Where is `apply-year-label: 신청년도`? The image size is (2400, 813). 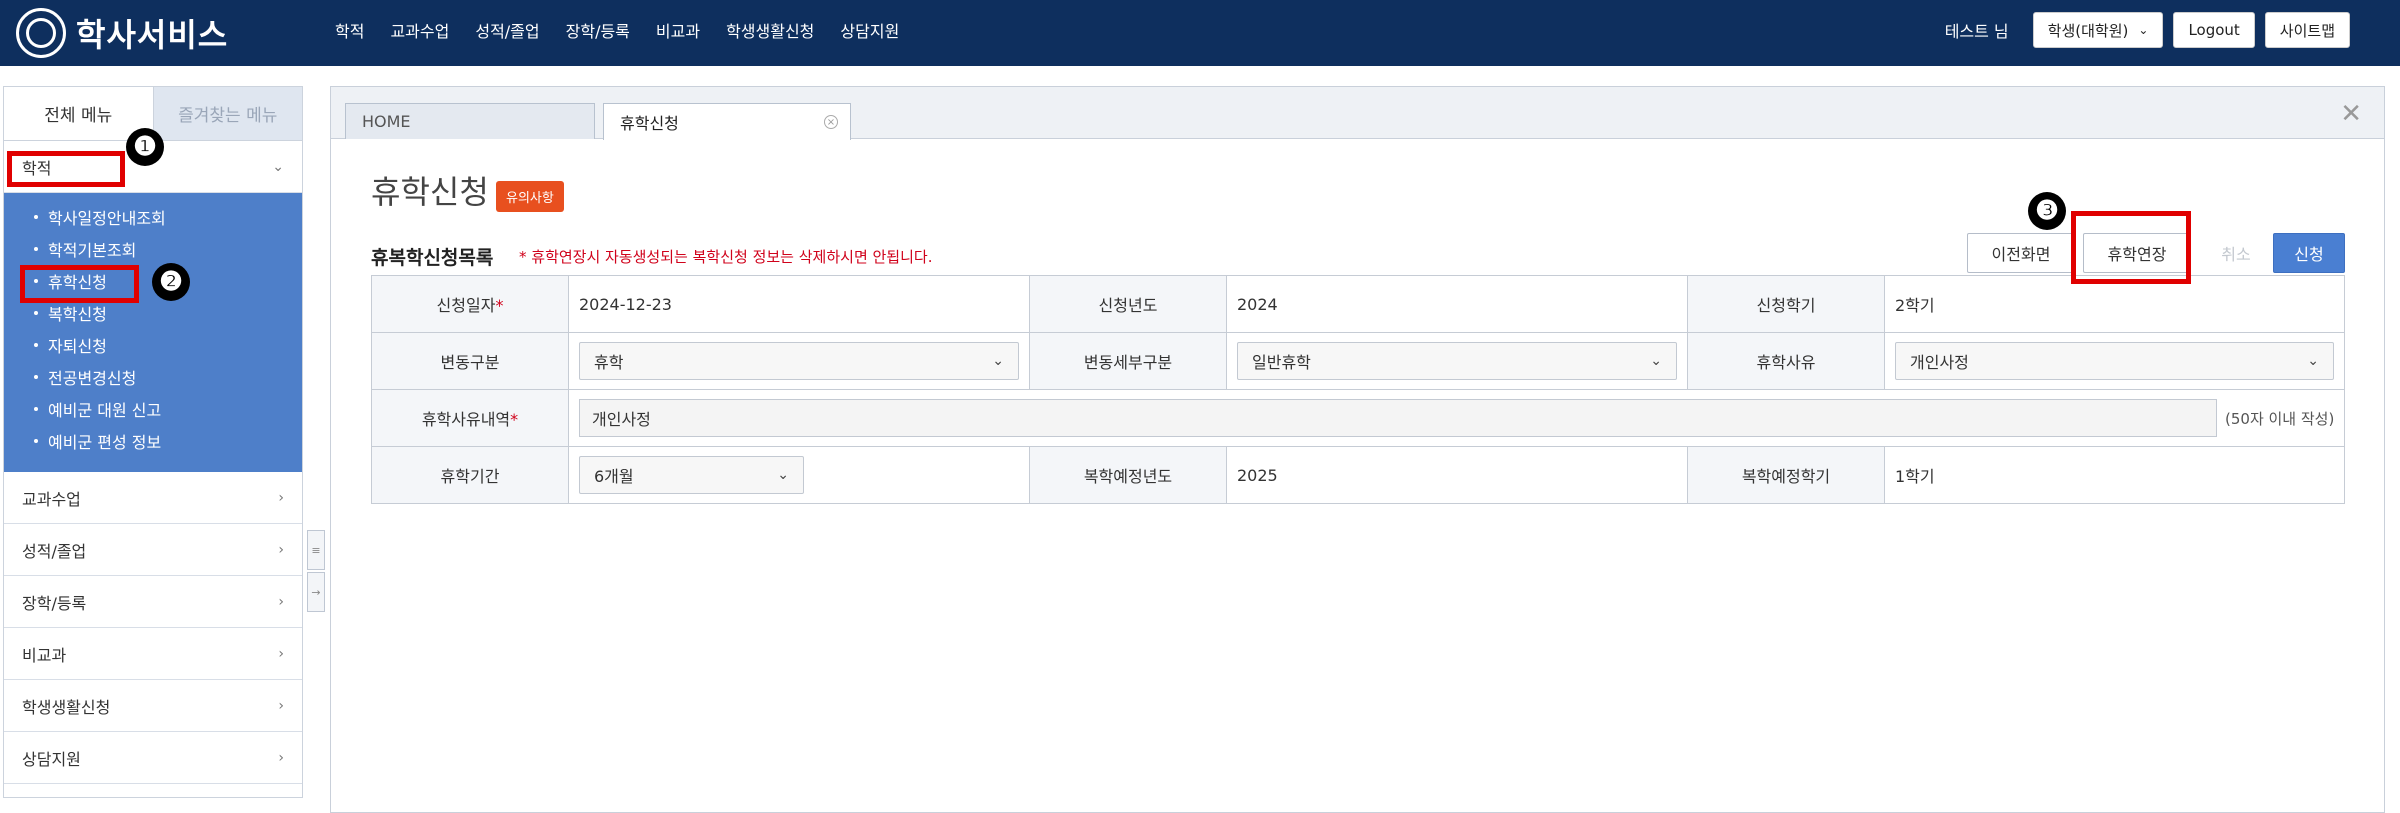 apply-year-label: 신청년도 is located at coordinates (1128, 304).